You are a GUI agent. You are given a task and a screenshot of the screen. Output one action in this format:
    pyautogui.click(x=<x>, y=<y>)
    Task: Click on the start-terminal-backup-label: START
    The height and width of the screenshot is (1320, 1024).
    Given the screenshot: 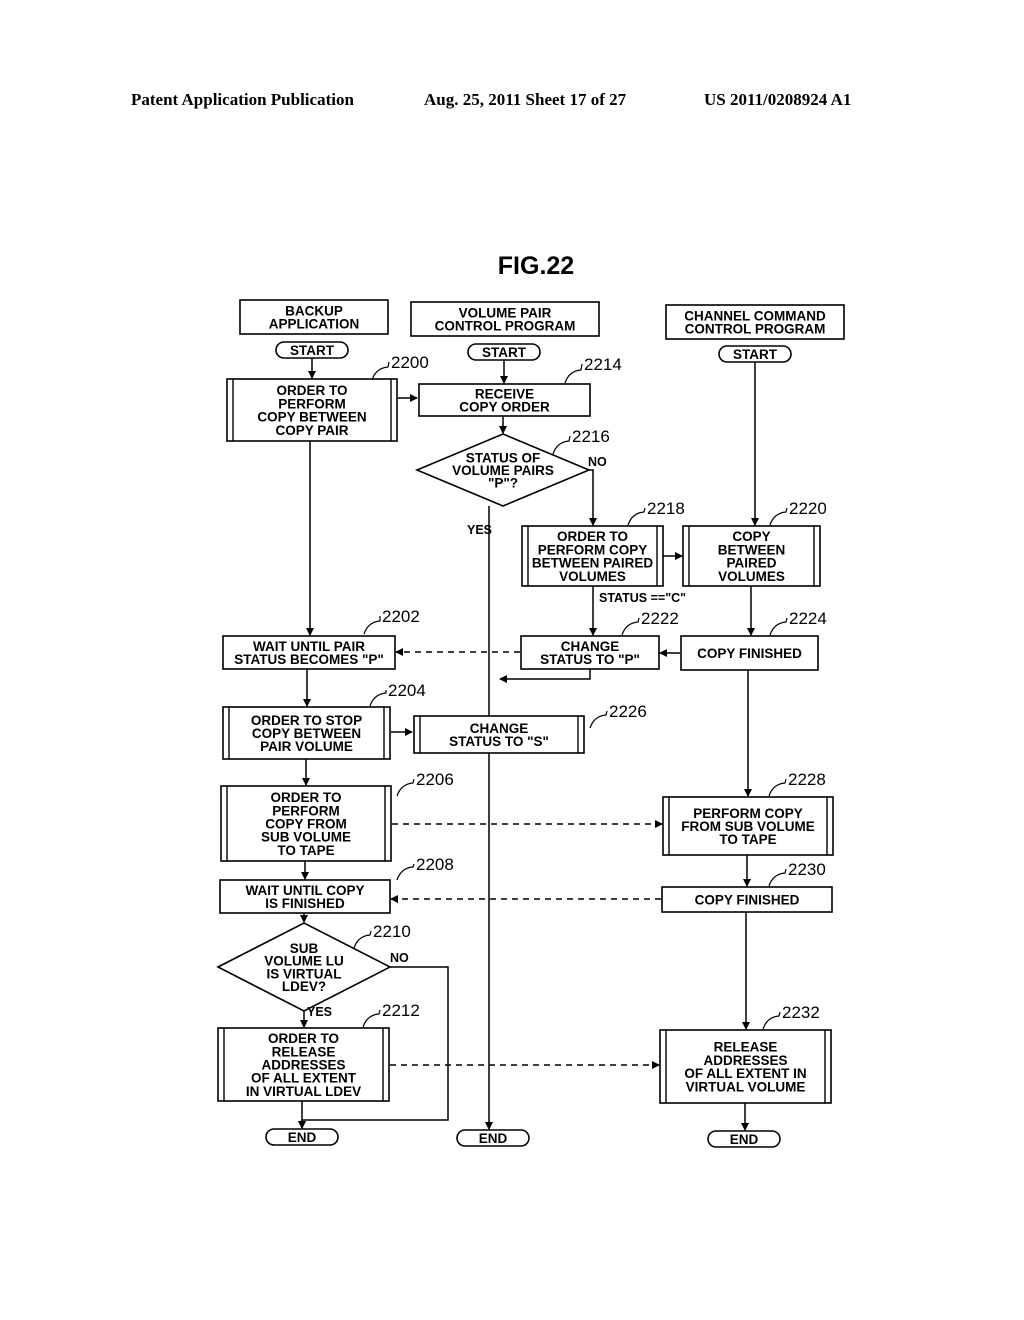 What is the action you would take?
    pyautogui.click(x=312, y=350)
    